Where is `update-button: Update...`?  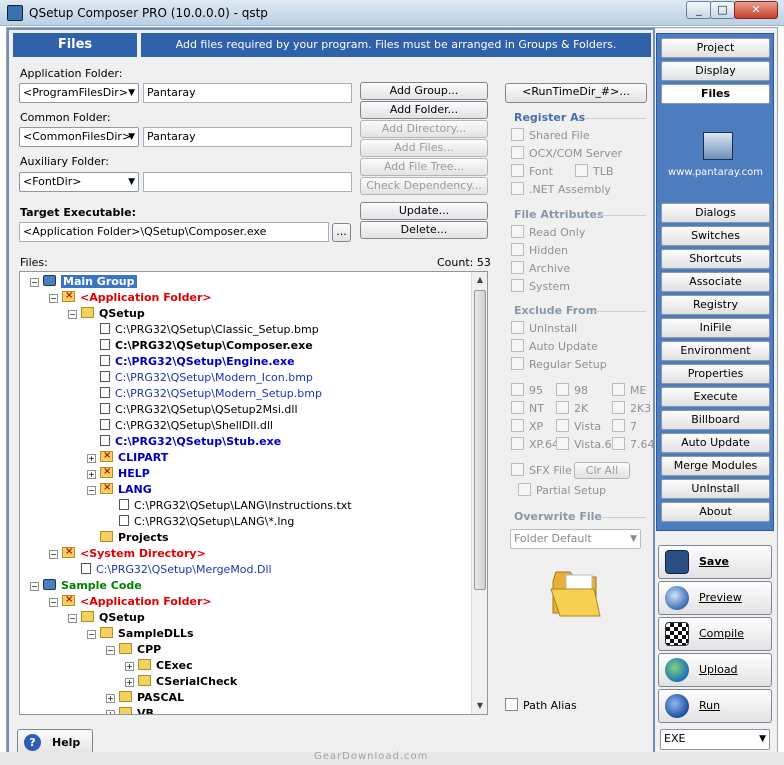
update-button: Update... is located at coordinates (424, 211).